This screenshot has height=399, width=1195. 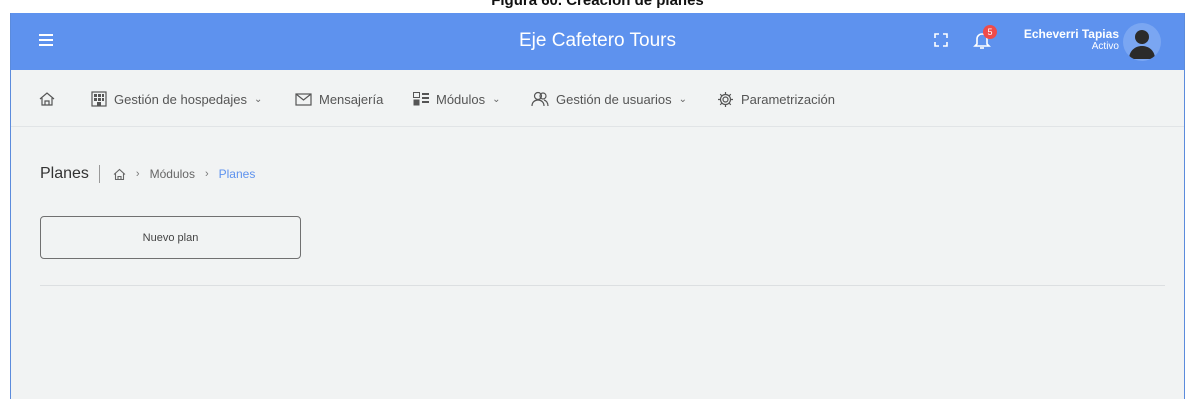 I want to click on building-icon, so click(x=99, y=99).